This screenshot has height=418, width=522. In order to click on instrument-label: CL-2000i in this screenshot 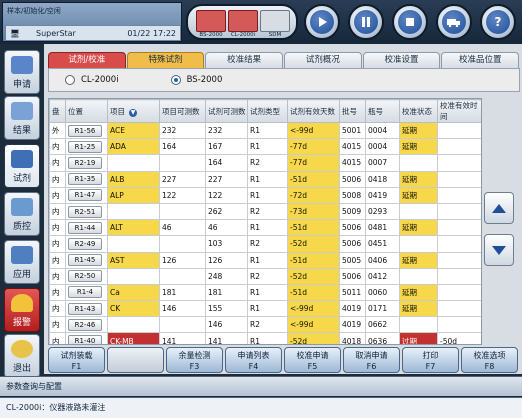, I will do `click(243, 35)`.